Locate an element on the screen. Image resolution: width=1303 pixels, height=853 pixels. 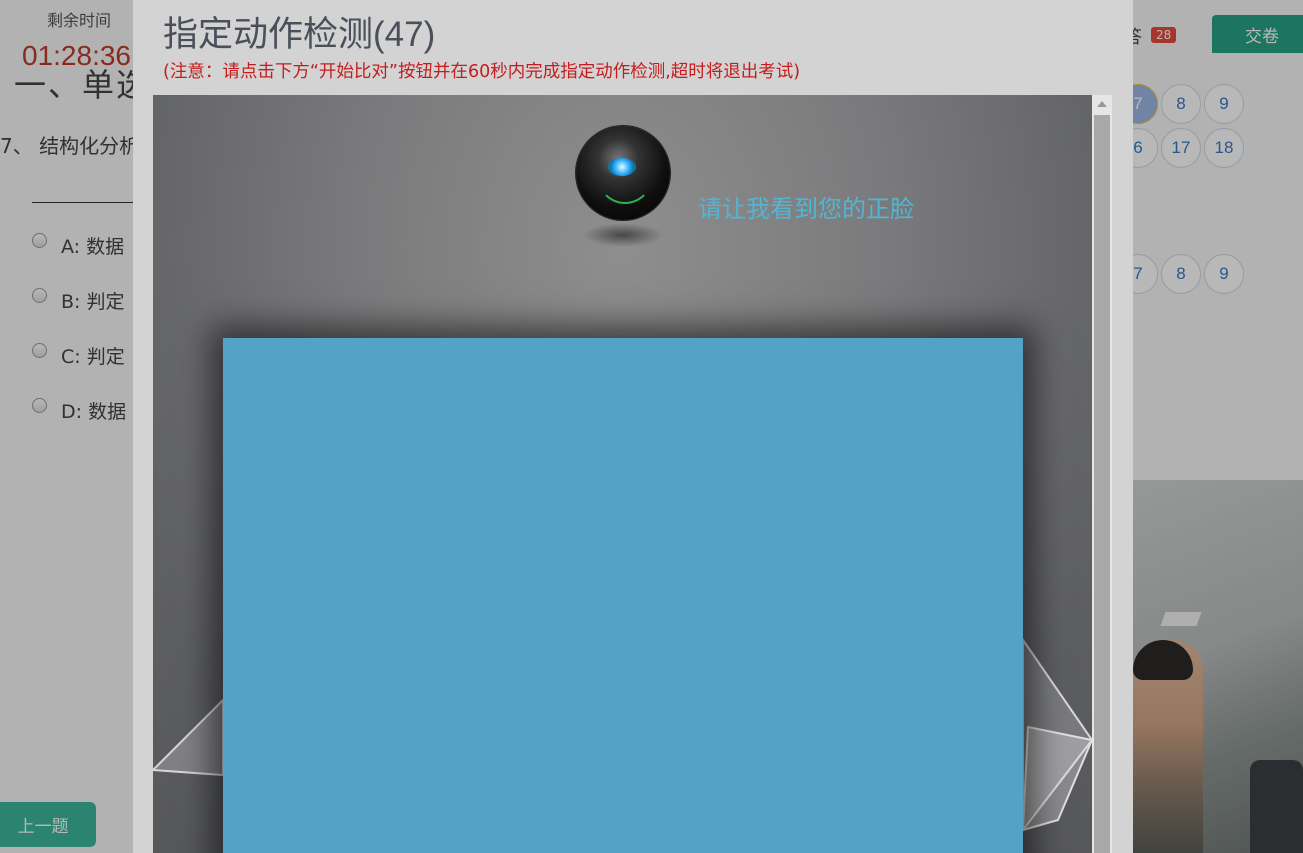
face-prompt: 请让我看到您的正脸 is located at coordinates (806, 209).